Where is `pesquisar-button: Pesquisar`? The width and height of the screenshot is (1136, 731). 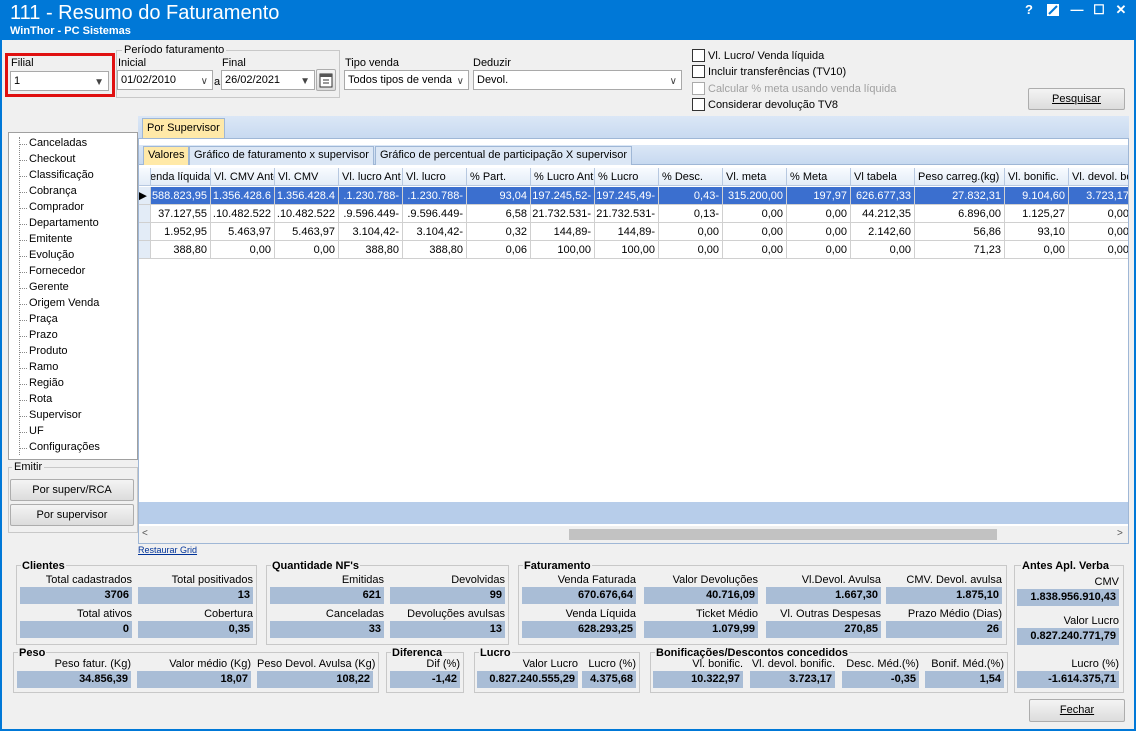 pesquisar-button: Pesquisar is located at coordinates (1076, 99).